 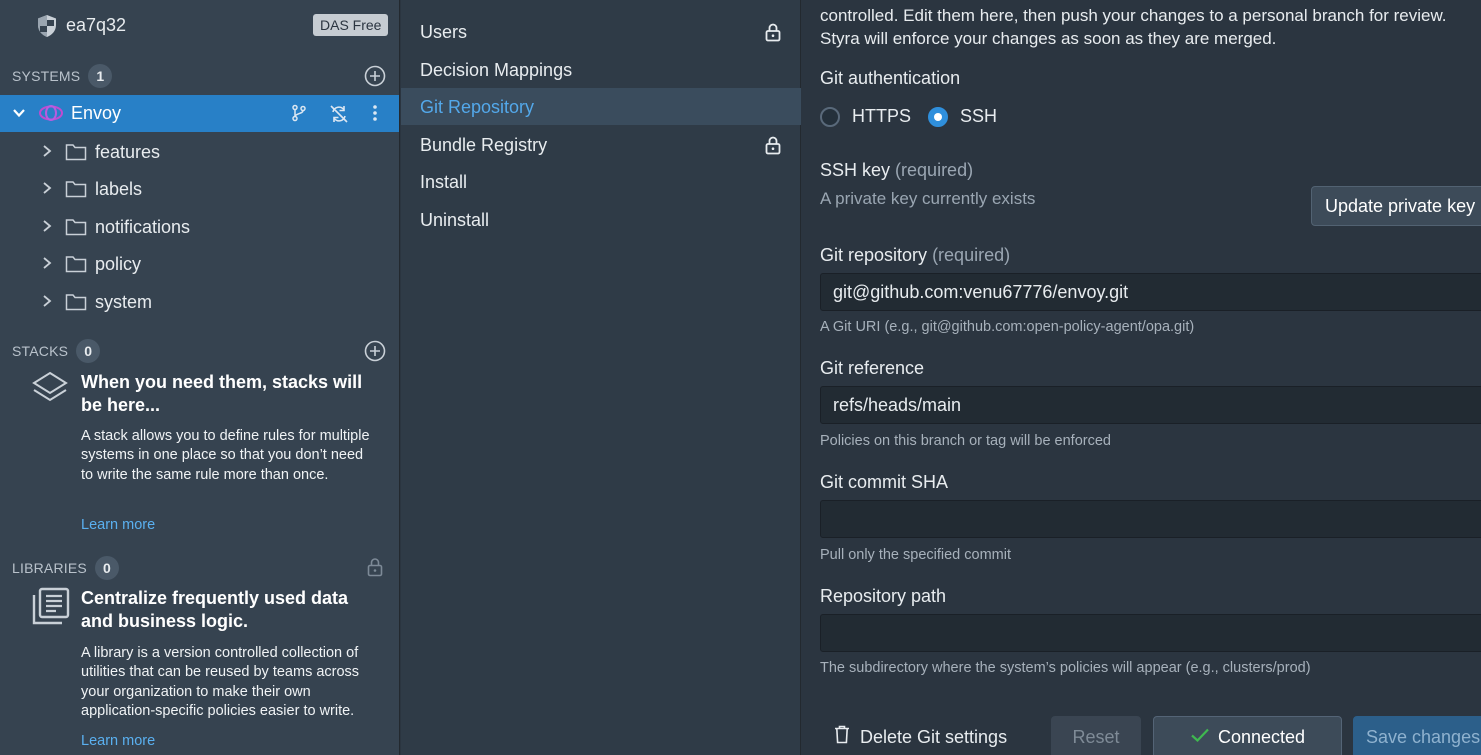 I want to click on libraries-learn-more-link: Learn more, so click(x=118, y=741).